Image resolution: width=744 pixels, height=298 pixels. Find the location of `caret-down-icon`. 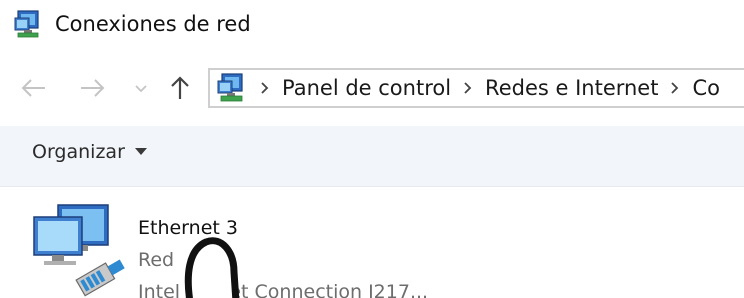

caret-down-icon is located at coordinates (140, 152).